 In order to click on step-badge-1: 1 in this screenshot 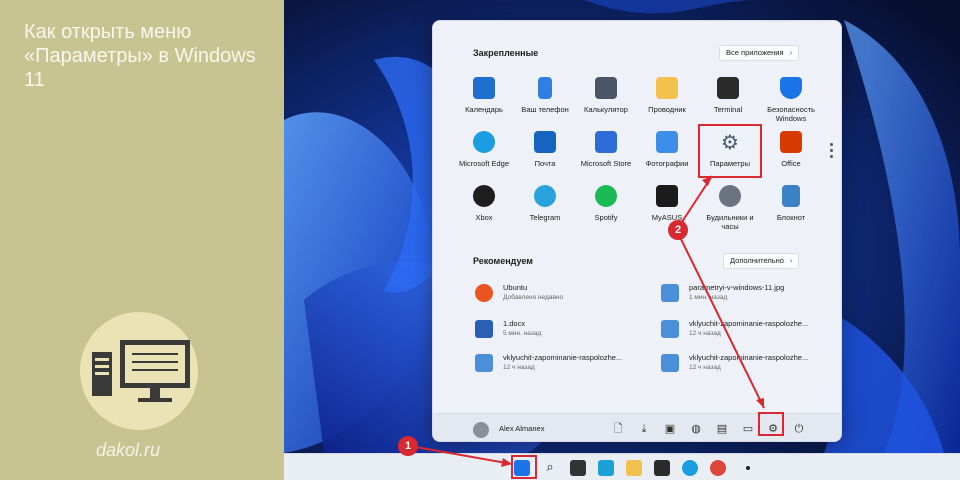, I will do `click(408, 446)`.